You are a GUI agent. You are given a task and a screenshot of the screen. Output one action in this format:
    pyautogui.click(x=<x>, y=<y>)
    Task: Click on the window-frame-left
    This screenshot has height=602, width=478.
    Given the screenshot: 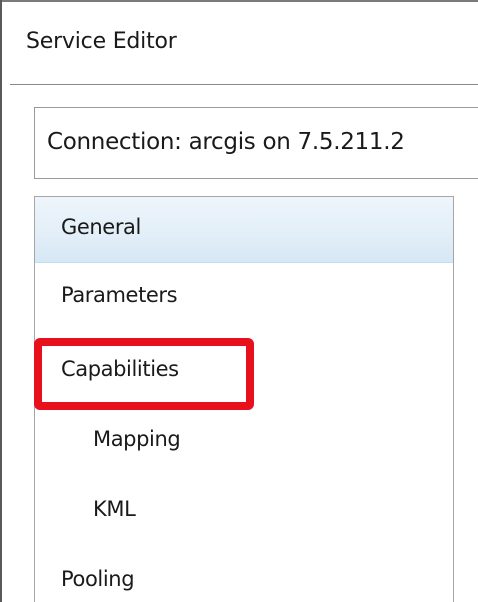 What is the action you would take?
    pyautogui.click(x=1, y=301)
    